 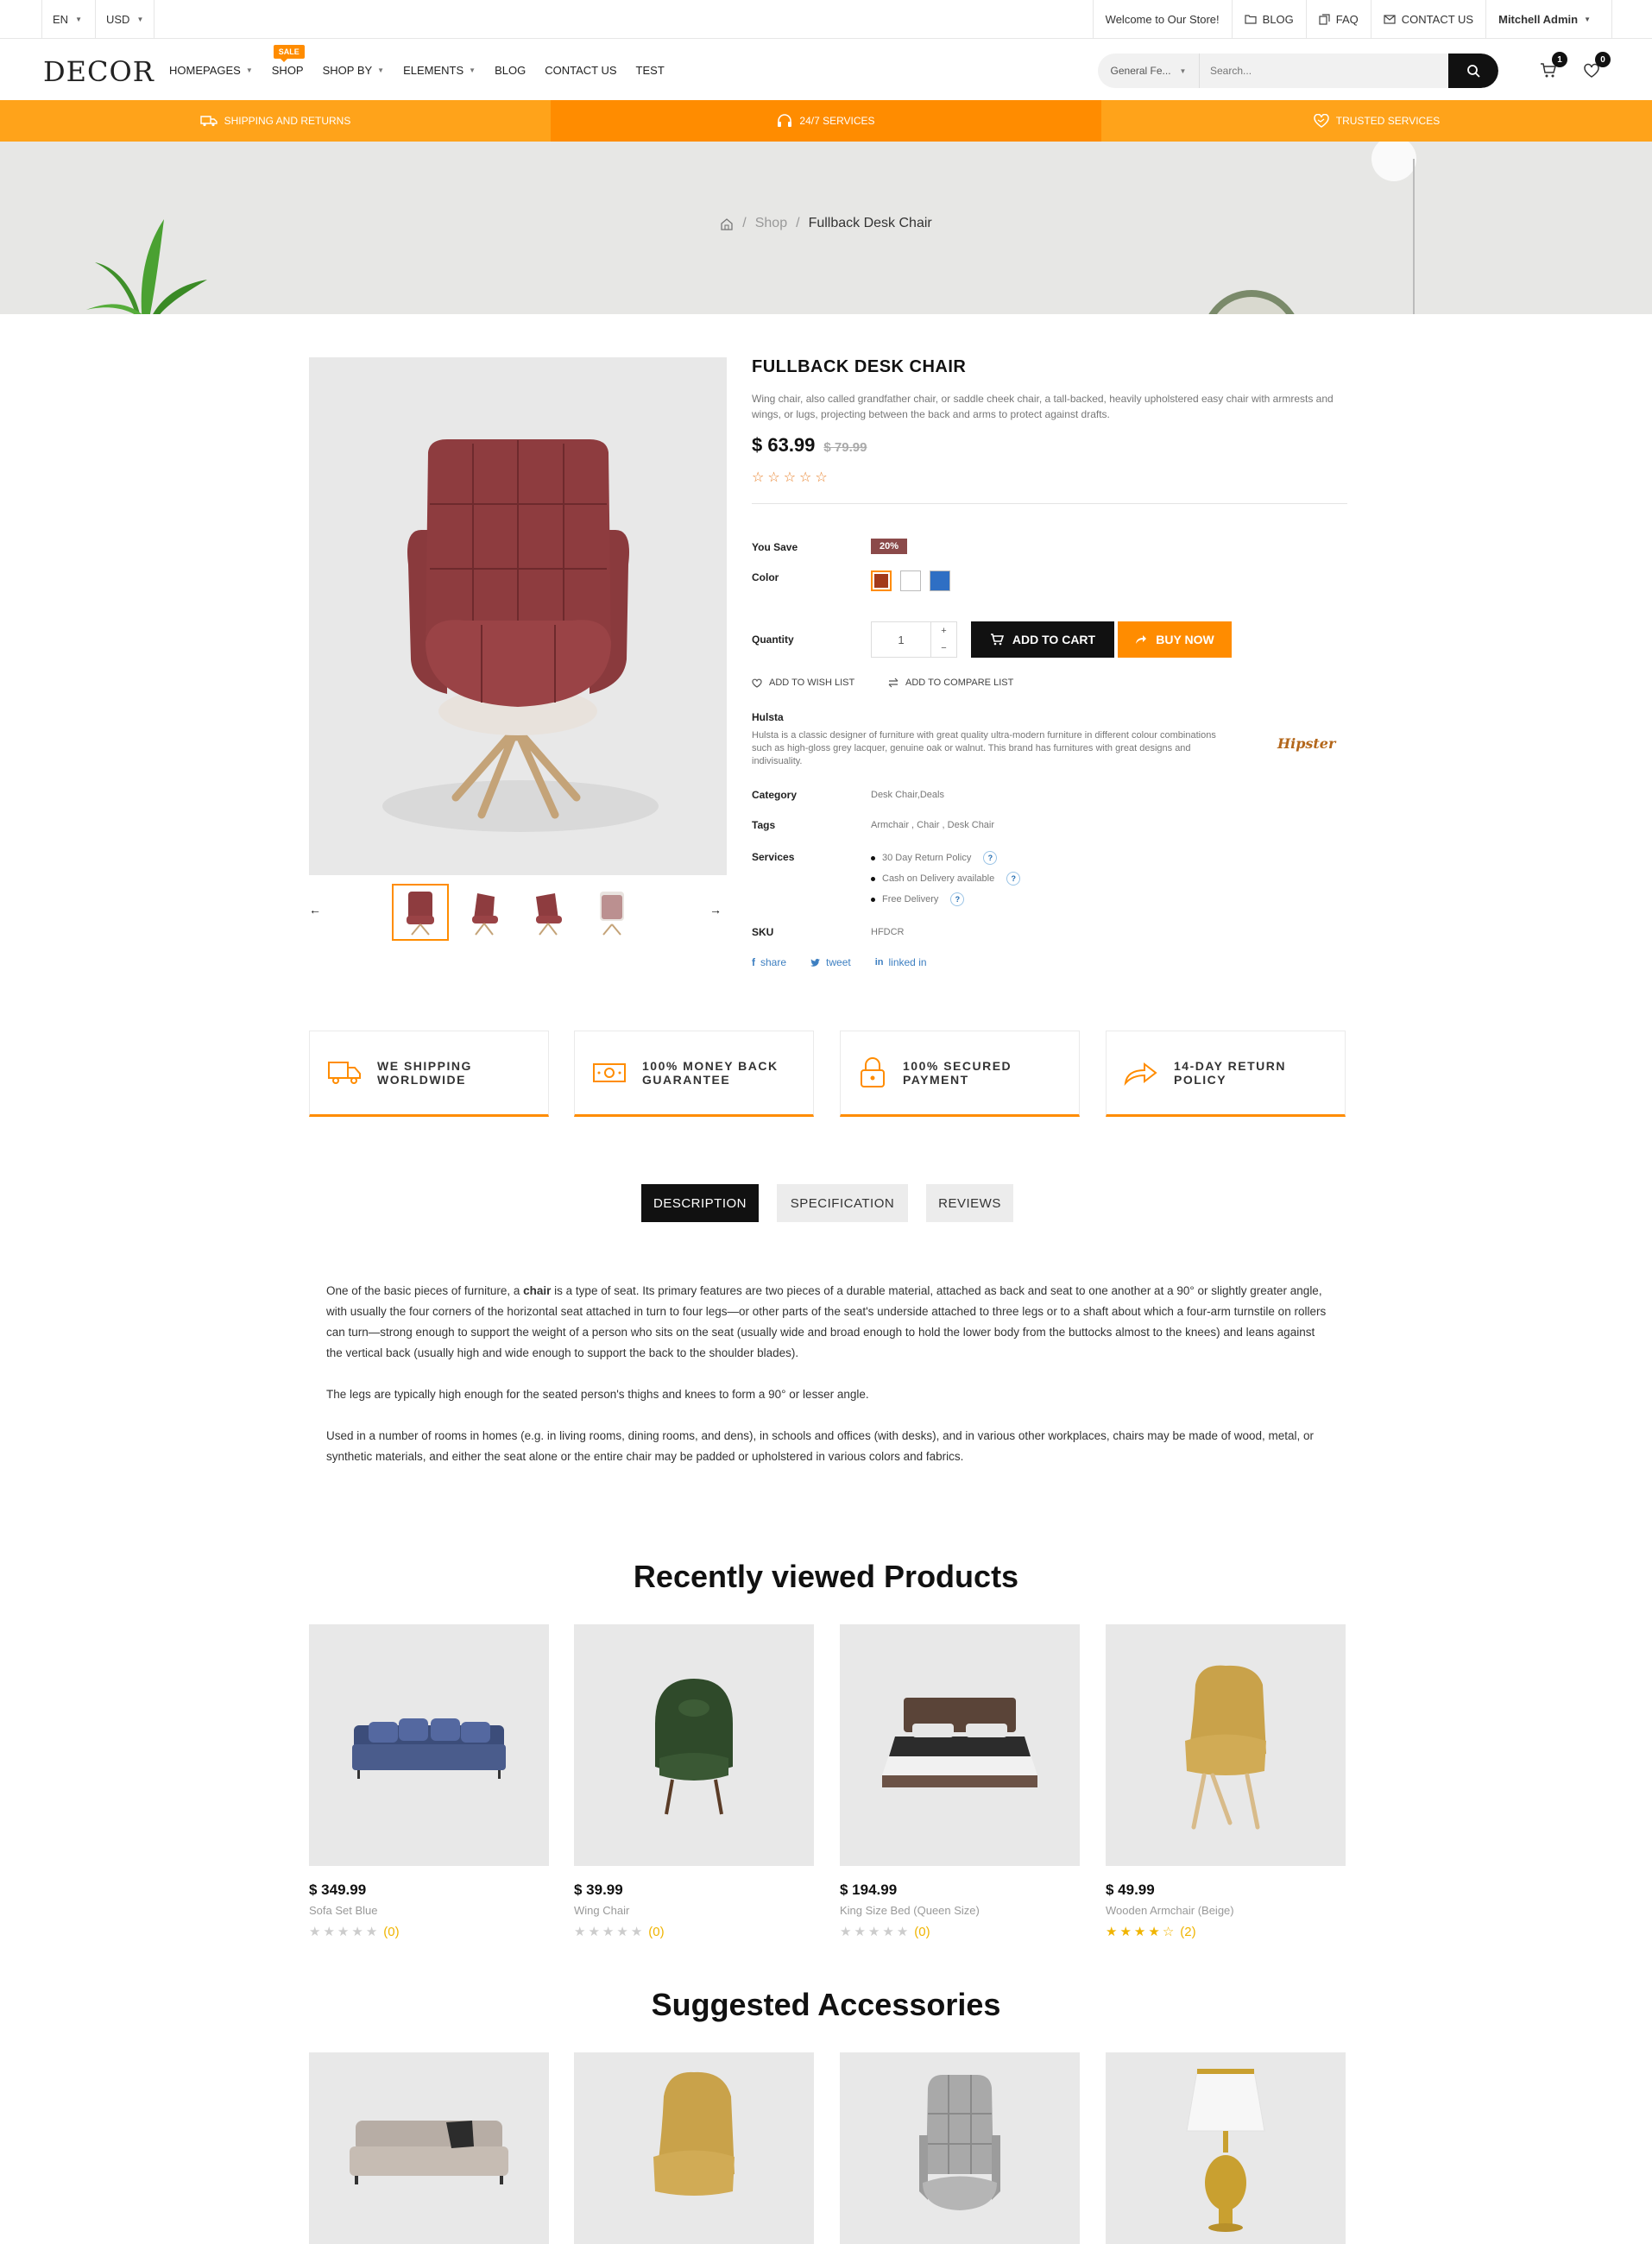 What do you see at coordinates (933, 825) in the screenshot?
I see `tags-value: Armchair , Chair , Desk Chair` at bounding box center [933, 825].